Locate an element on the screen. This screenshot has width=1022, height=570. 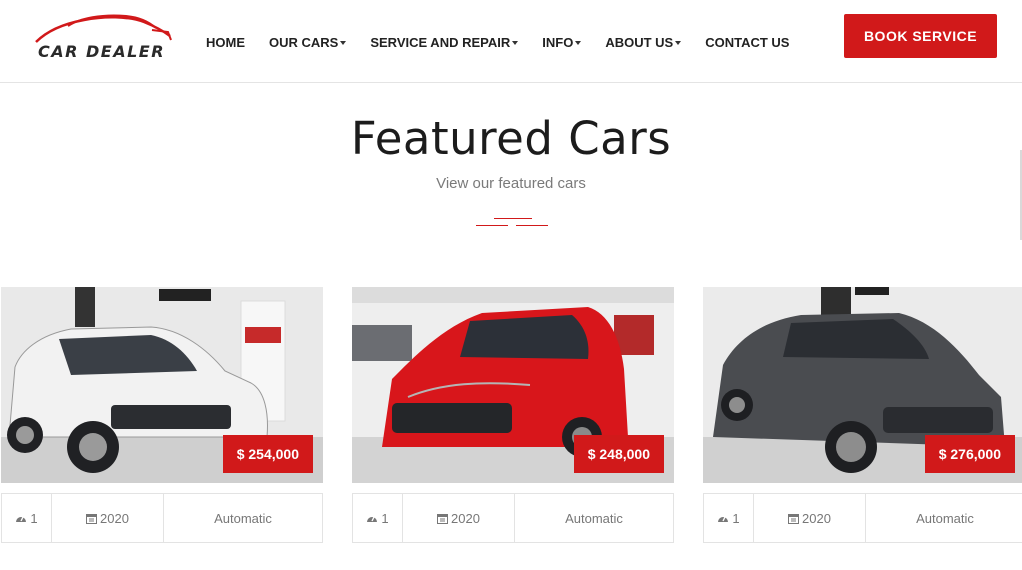
nav-info: INFO is located at coordinates (562, 42).